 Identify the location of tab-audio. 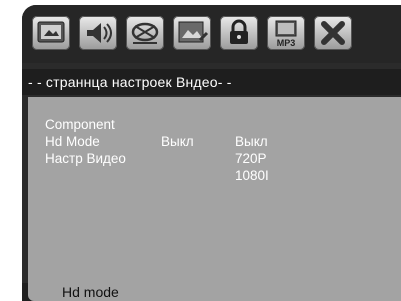
(98, 33).